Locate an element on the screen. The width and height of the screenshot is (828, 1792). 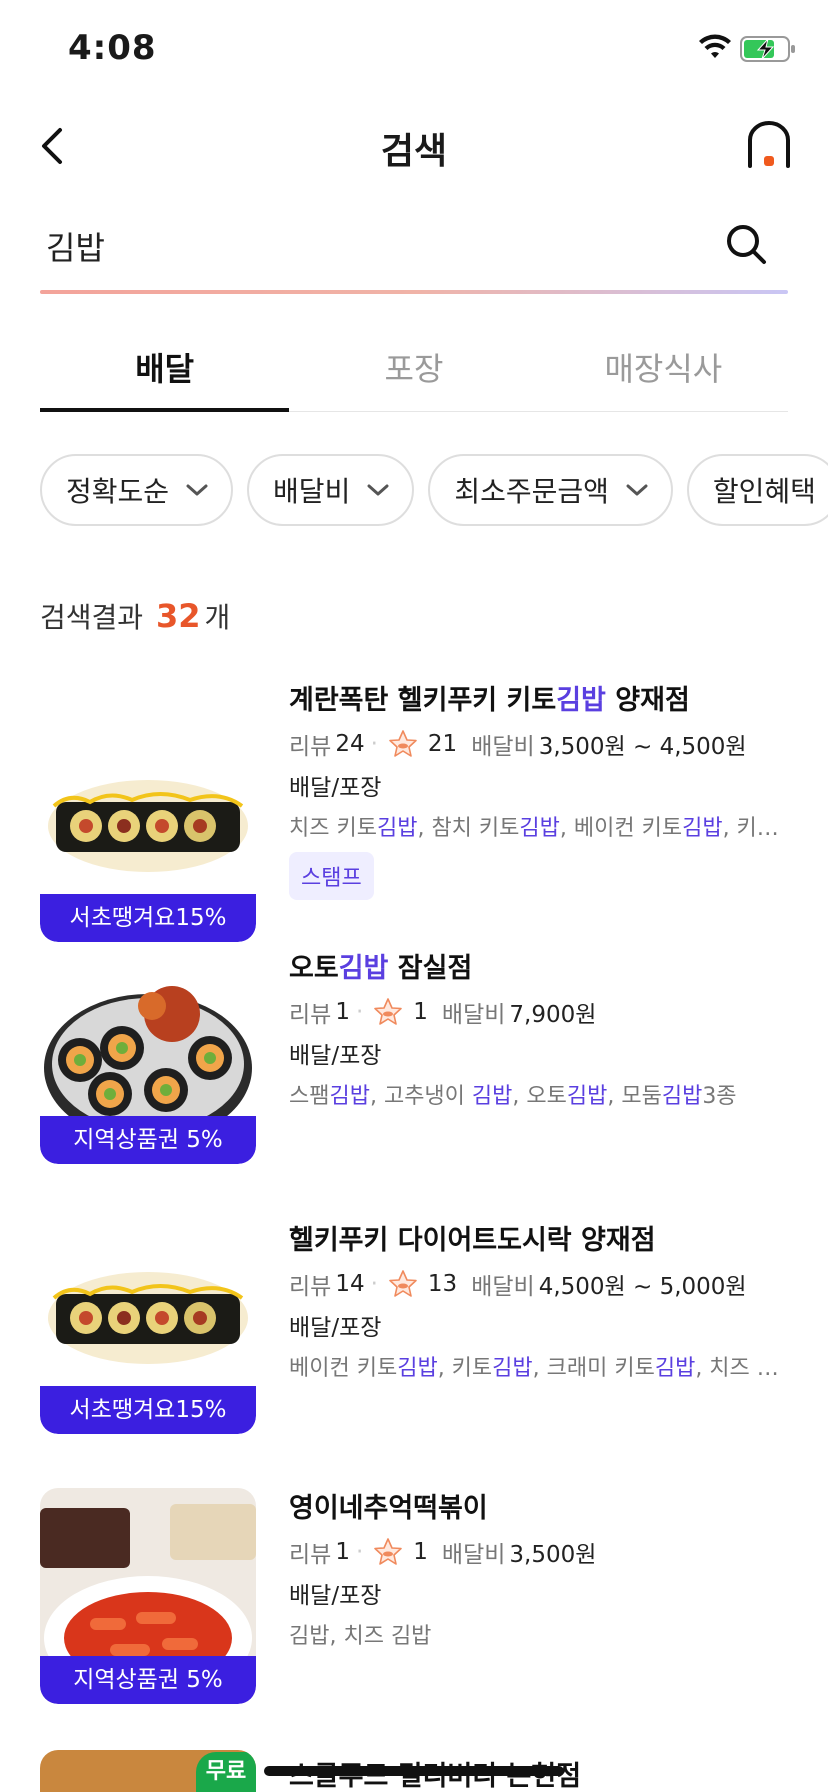
status-bar: 4:08 is located at coordinates (414, 48).